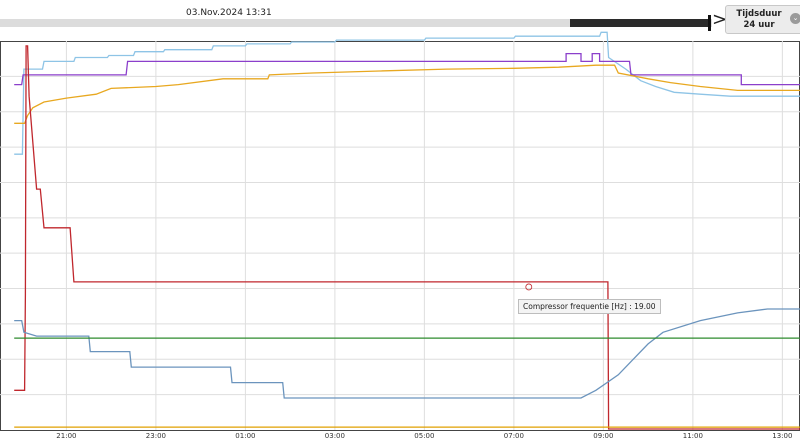  What do you see at coordinates (245, 436) in the screenshot?
I see `x-tick-label: 01:00` at bounding box center [245, 436].